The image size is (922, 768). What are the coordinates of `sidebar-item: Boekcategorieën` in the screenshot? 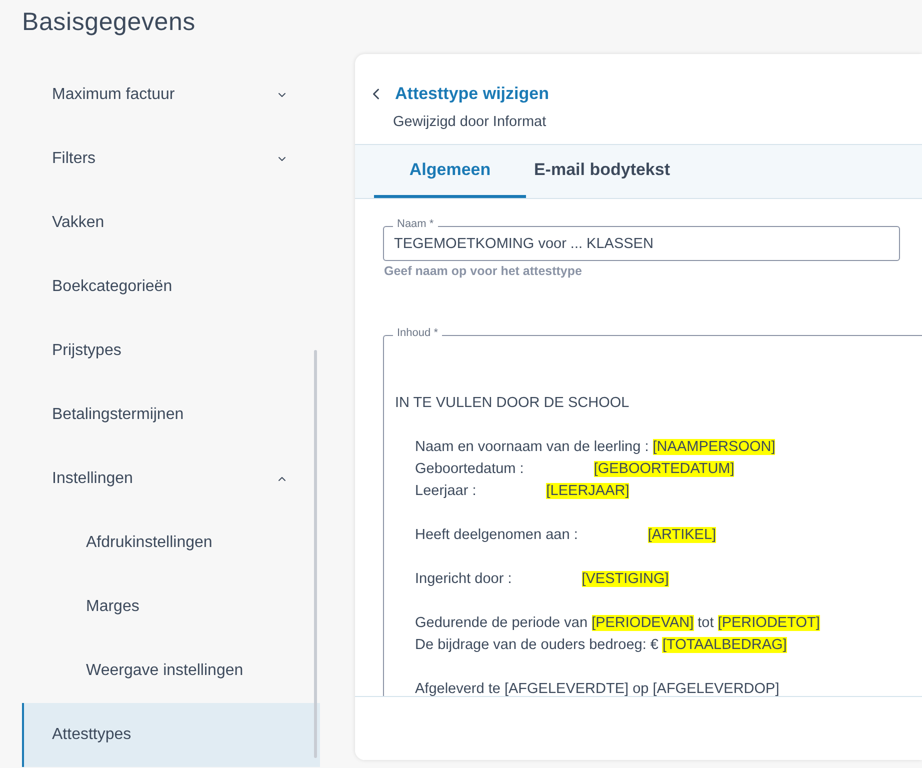 It's located at (171, 287).